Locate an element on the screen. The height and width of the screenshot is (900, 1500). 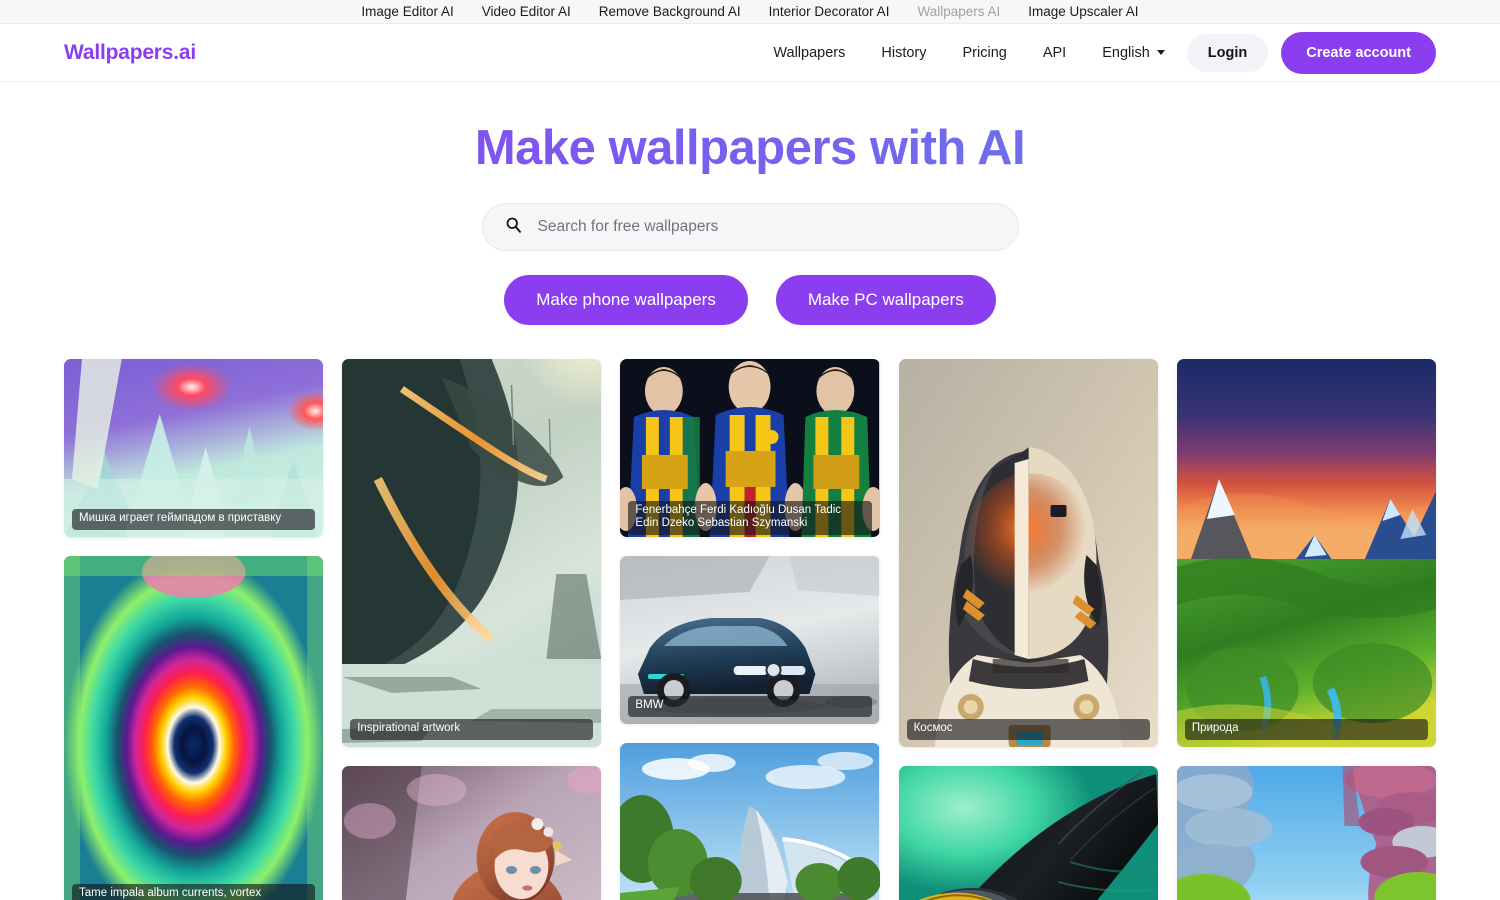
nav-link-wallpapers: Wallpapers is located at coordinates (809, 53).